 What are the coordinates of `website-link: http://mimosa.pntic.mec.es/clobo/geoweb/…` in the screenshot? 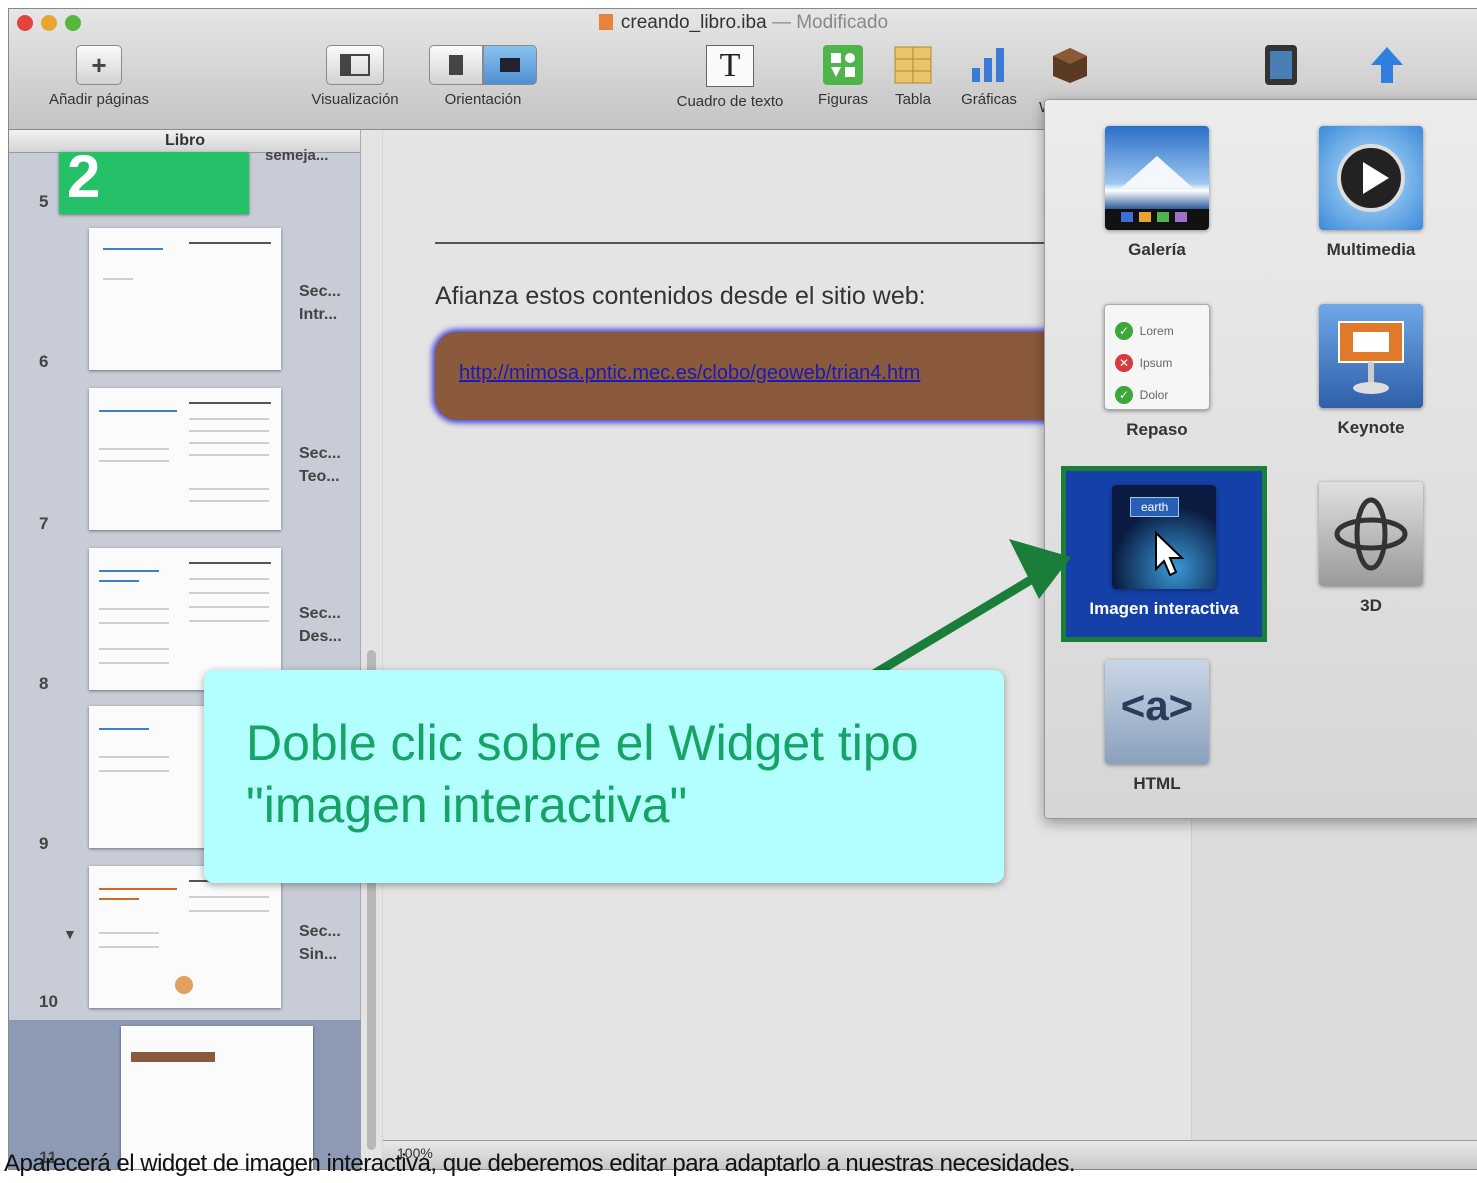 It's located at (689, 373).